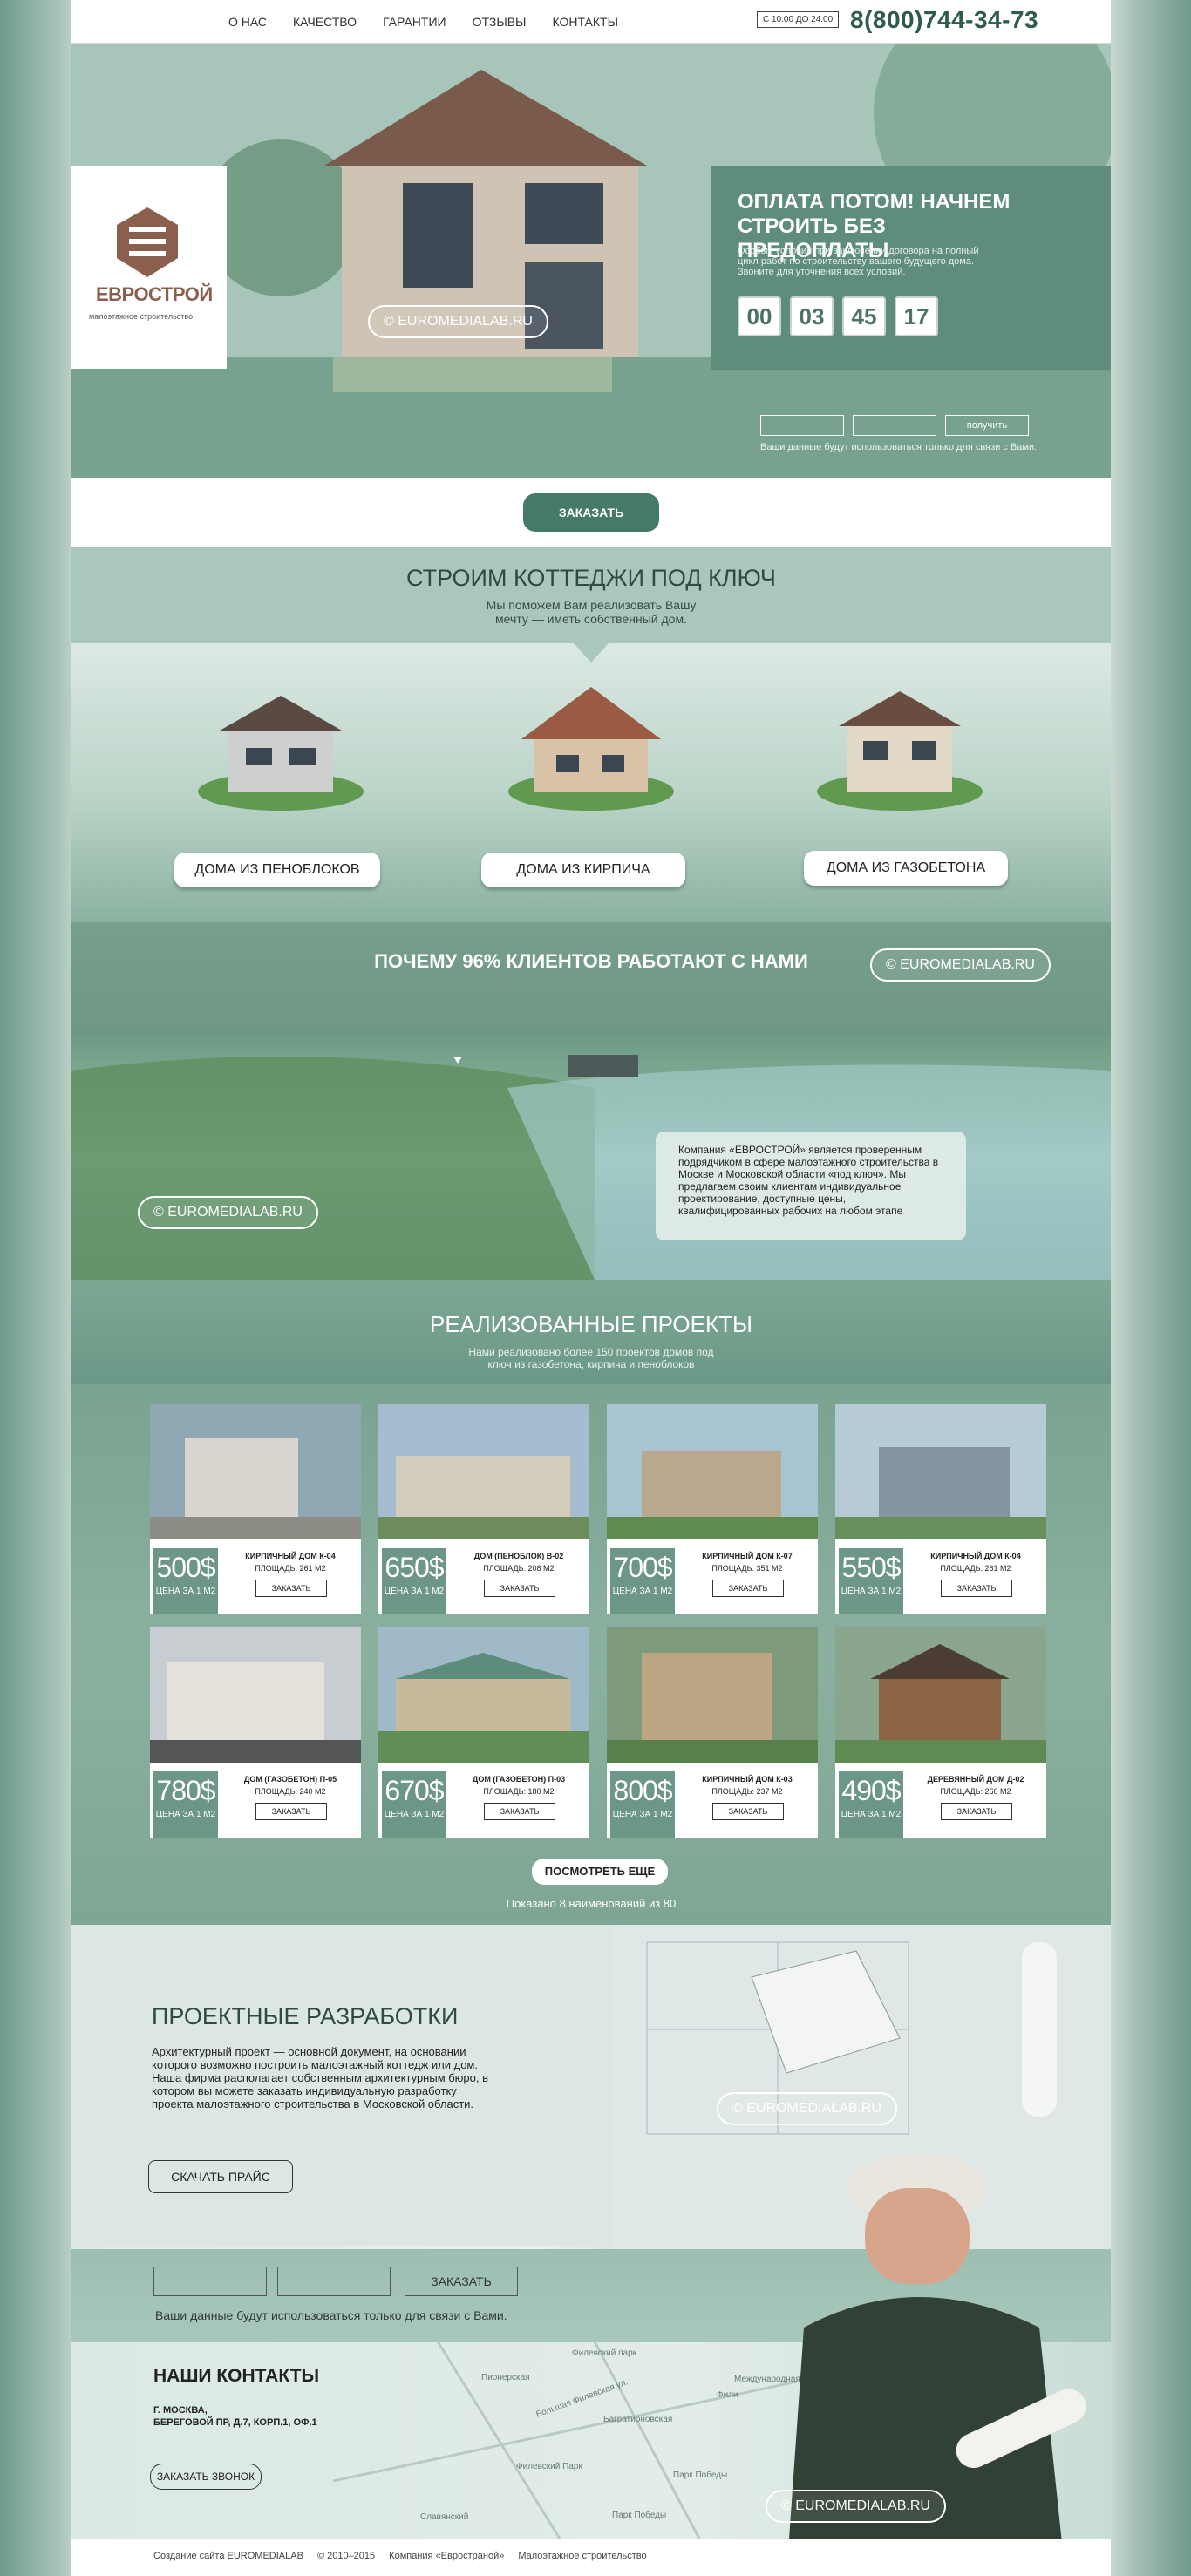  Describe the element at coordinates (519, 1791) in the screenshot. I see `project-area: ПЛОЩАДЬ: 180 М2` at that location.